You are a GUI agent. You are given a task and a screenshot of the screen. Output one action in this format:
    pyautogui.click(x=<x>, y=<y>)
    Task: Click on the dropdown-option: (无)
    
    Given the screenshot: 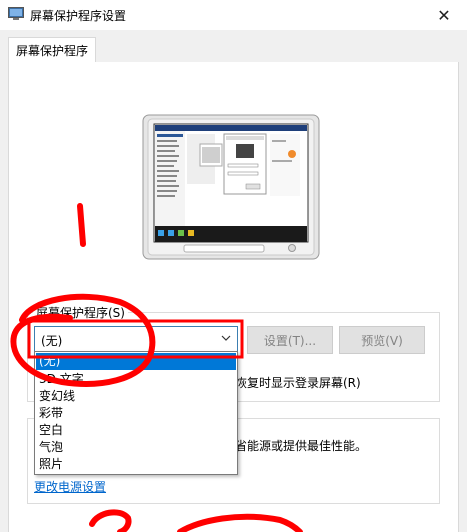 What is the action you would take?
    pyautogui.click(x=136, y=361)
    